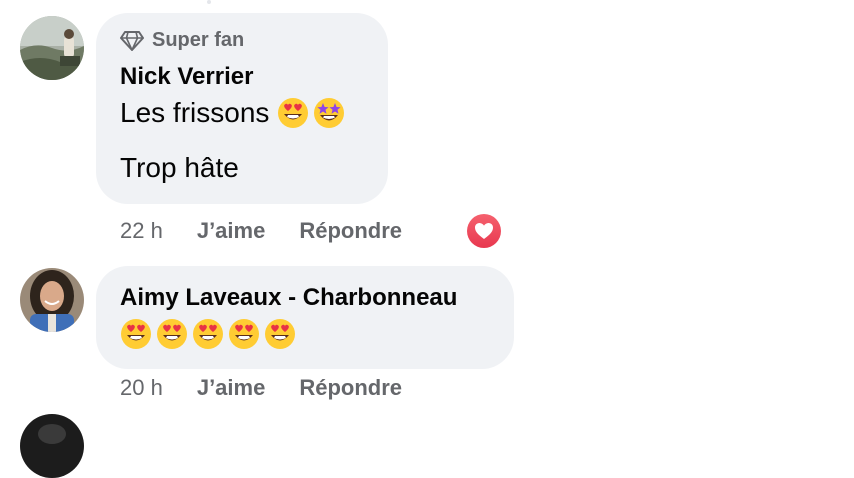  Describe the element at coordinates (278, 231) in the screenshot. I see `comment-actions: 22 h J’aime Répondre` at that location.